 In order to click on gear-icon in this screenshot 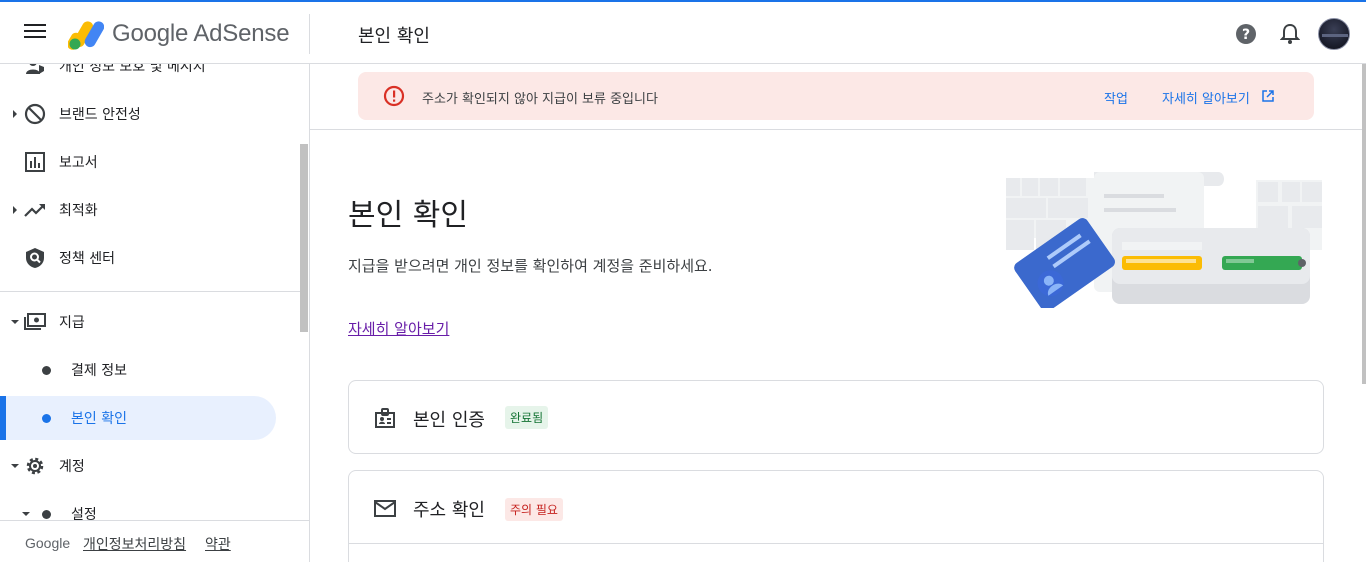, I will do `click(35, 466)`.